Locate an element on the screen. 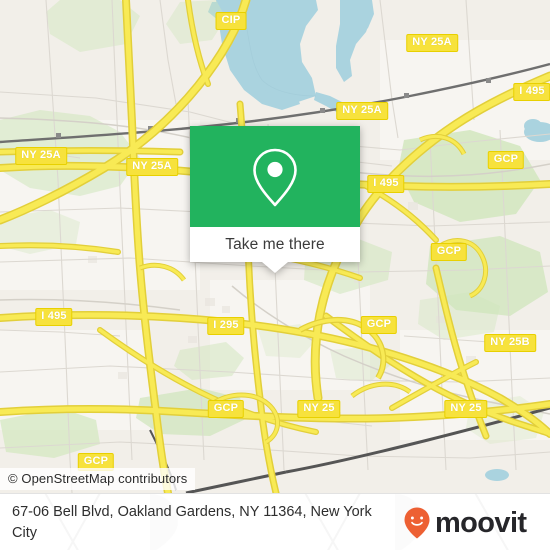  moovit-wordmark: moovit is located at coordinates (481, 522).